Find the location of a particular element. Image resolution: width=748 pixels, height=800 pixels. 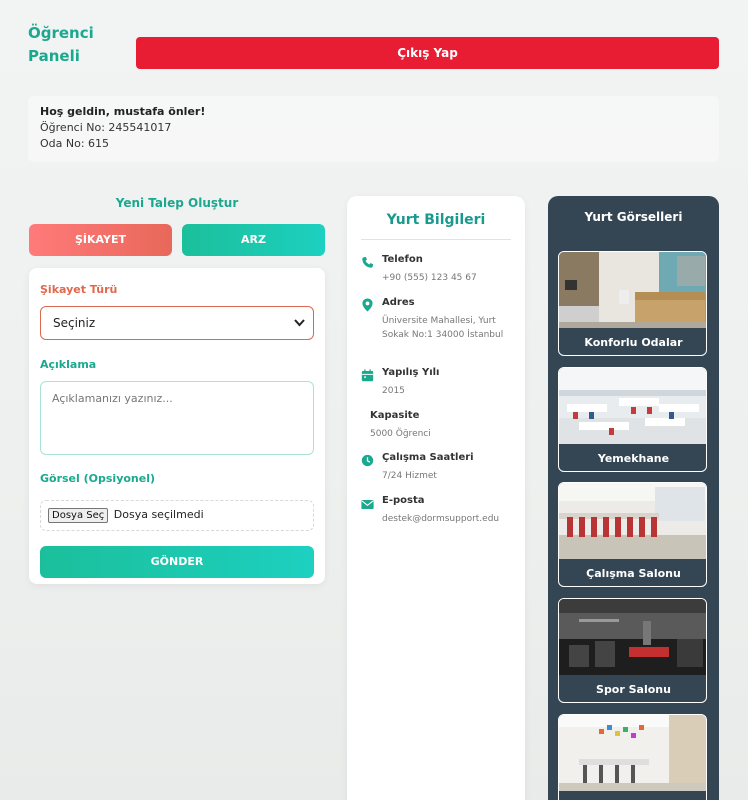

location-pin-icon is located at coordinates (368, 304).